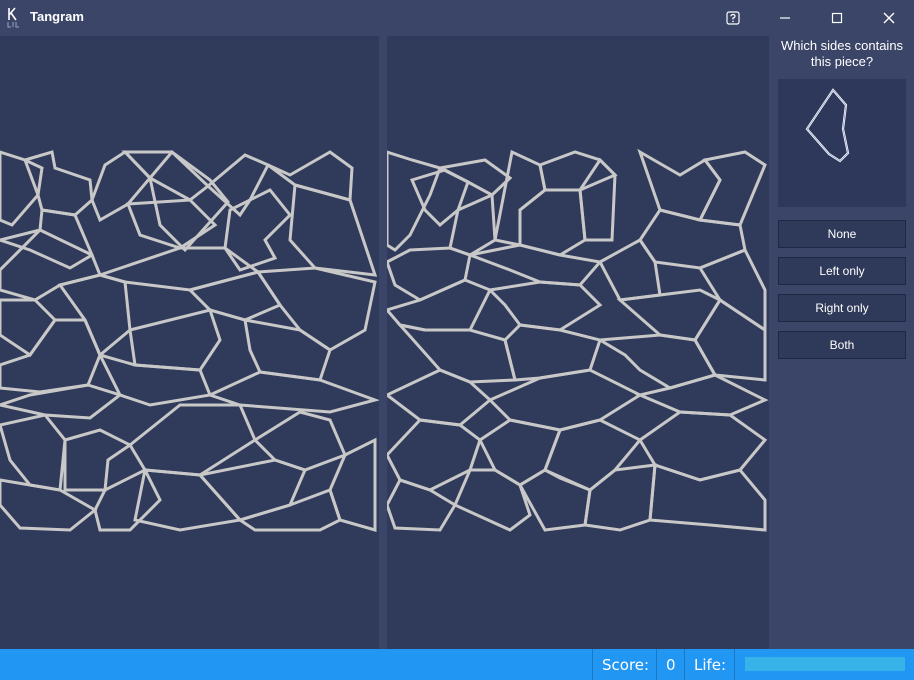 The height and width of the screenshot is (680, 914). What do you see at coordinates (13, 17) in the screenshot?
I see `k-logo-icon` at bounding box center [13, 17].